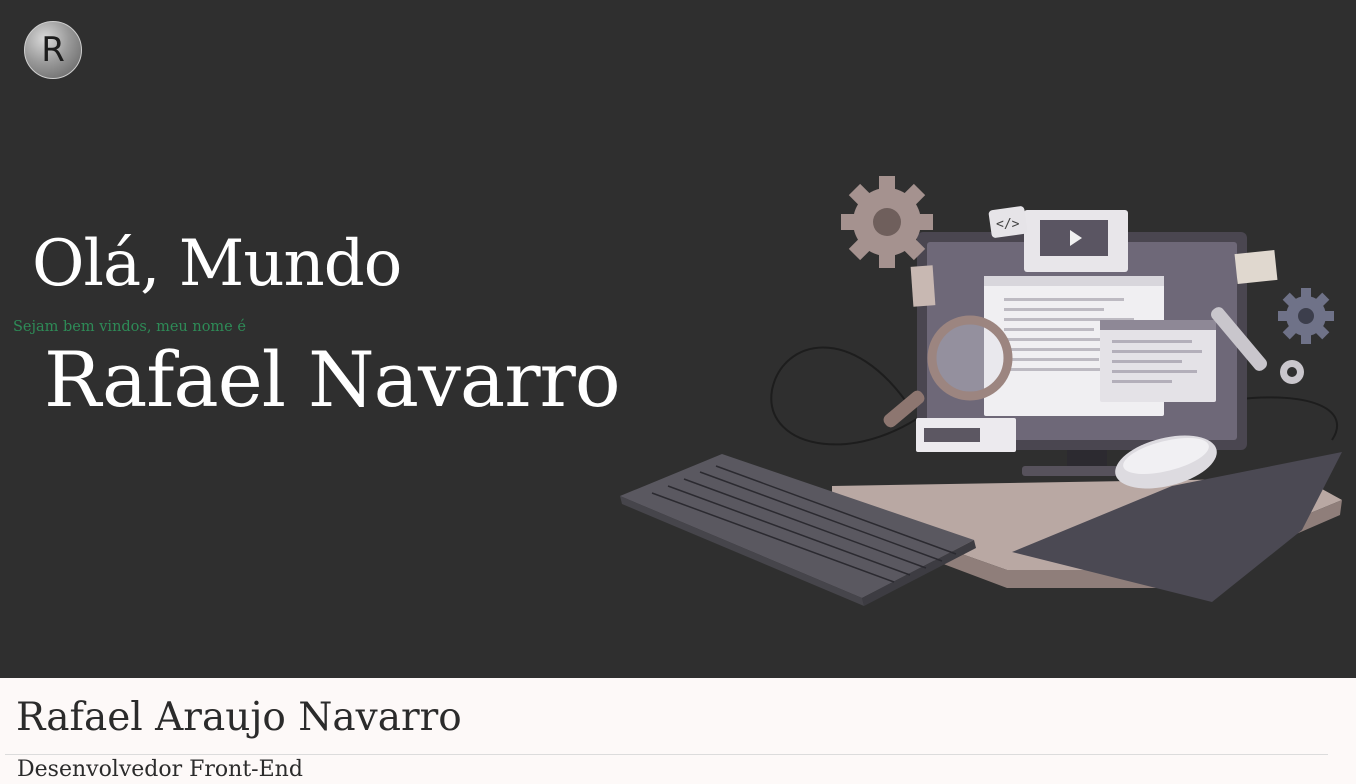  Describe the element at coordinates (332, 379) in the screenshot. I see `hero-name: Rafael Navarro` at that location.